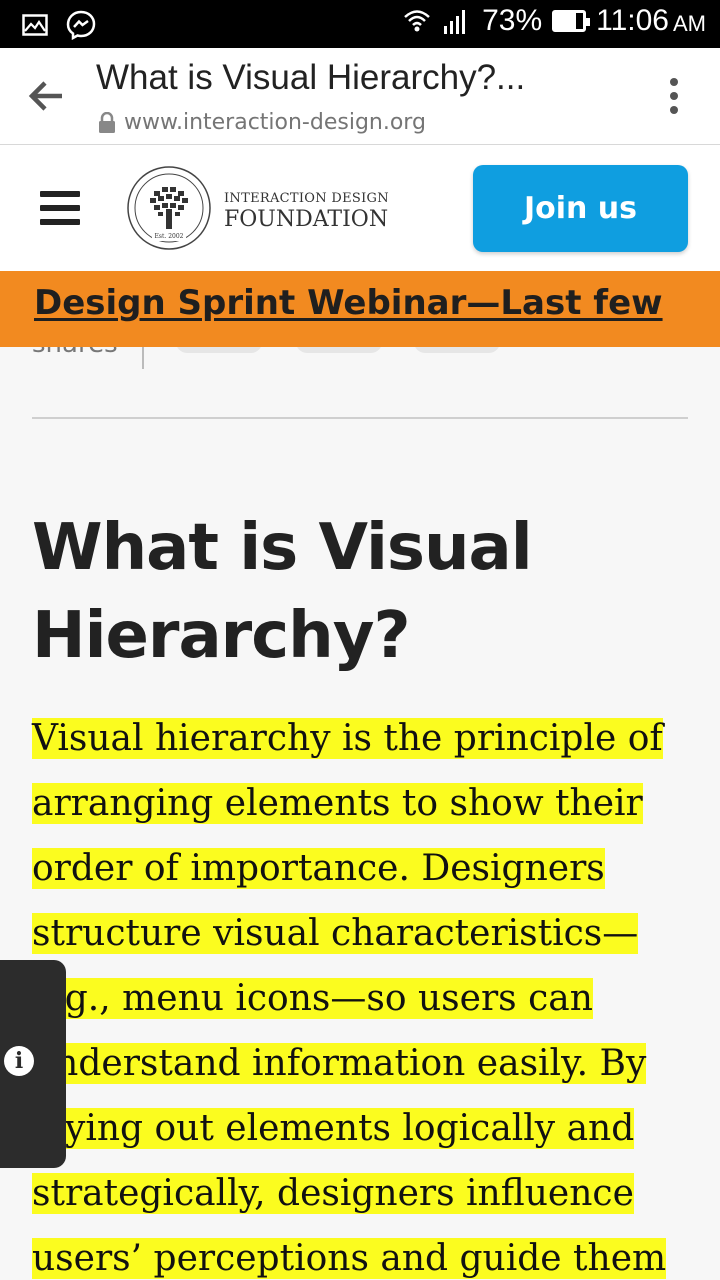  I want to click on body-line: arranging elements to show their, so click(362, 803).